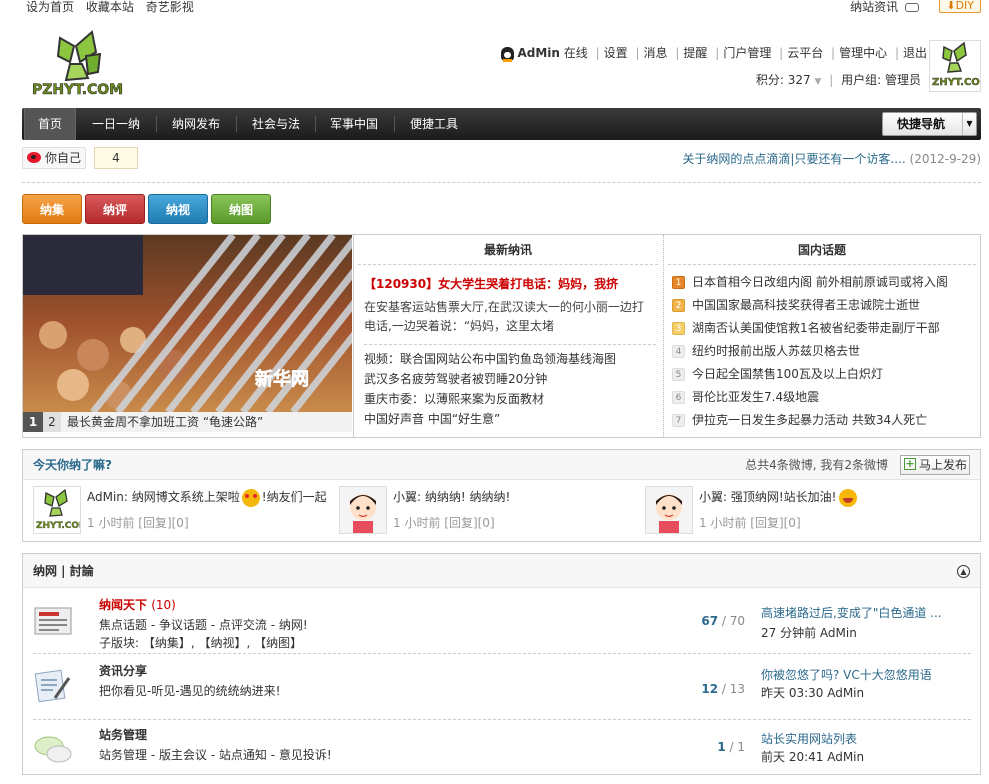 This screenshot has width=989, height=784. What do you see at coordinates (812, 692) in the screenshot?
I see `last-post-meta: 昨天 03:30 AdMin` at bounding box center [812, 692].